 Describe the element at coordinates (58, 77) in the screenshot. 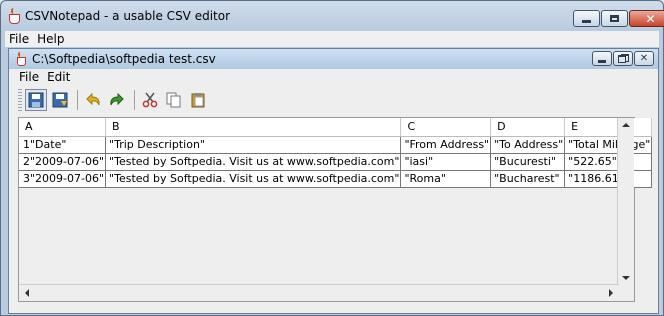

I see `menu-edit: Edit` at that location.